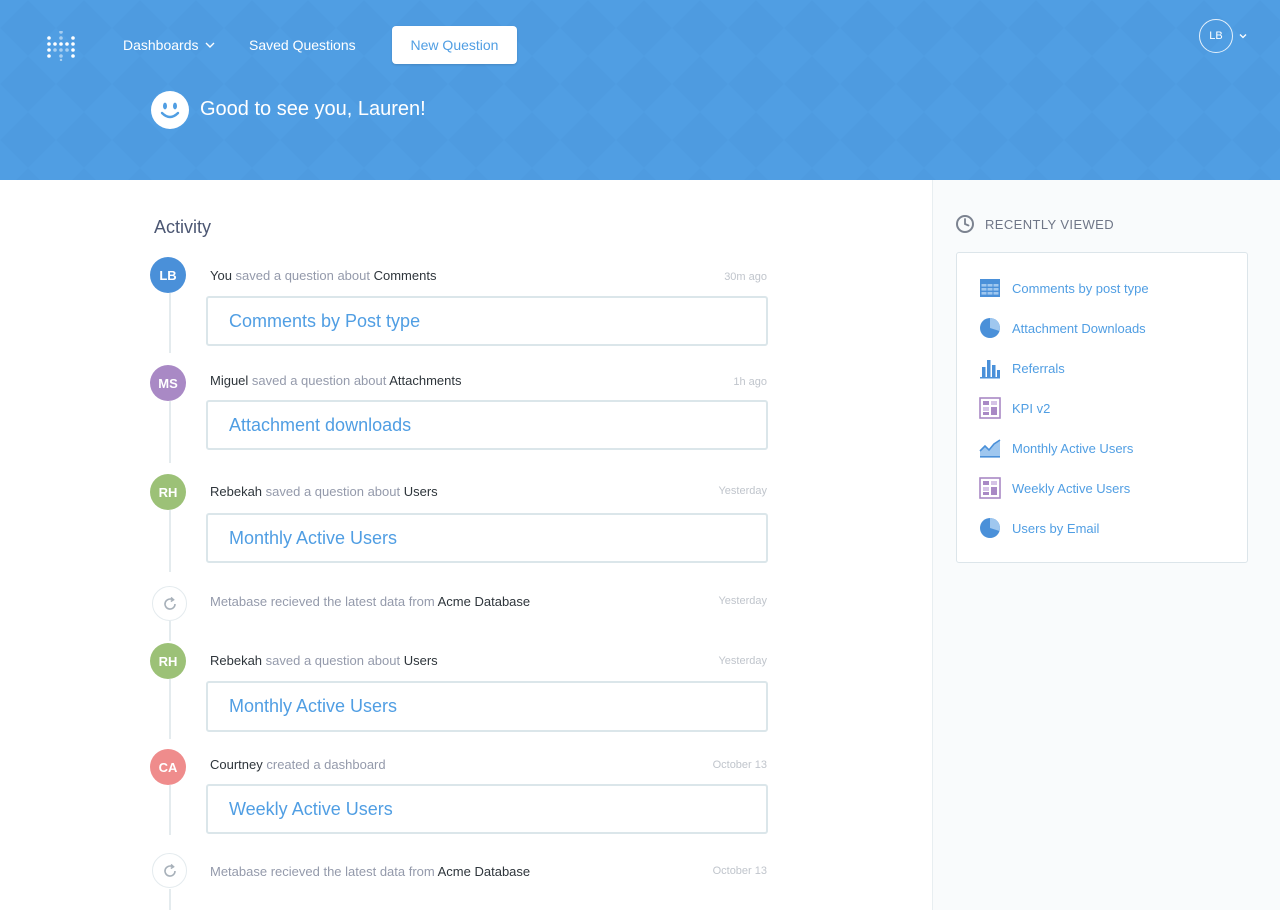  Describe the element at coordinates (990, 288) in the screenshot. I see `table-icon` at that location.